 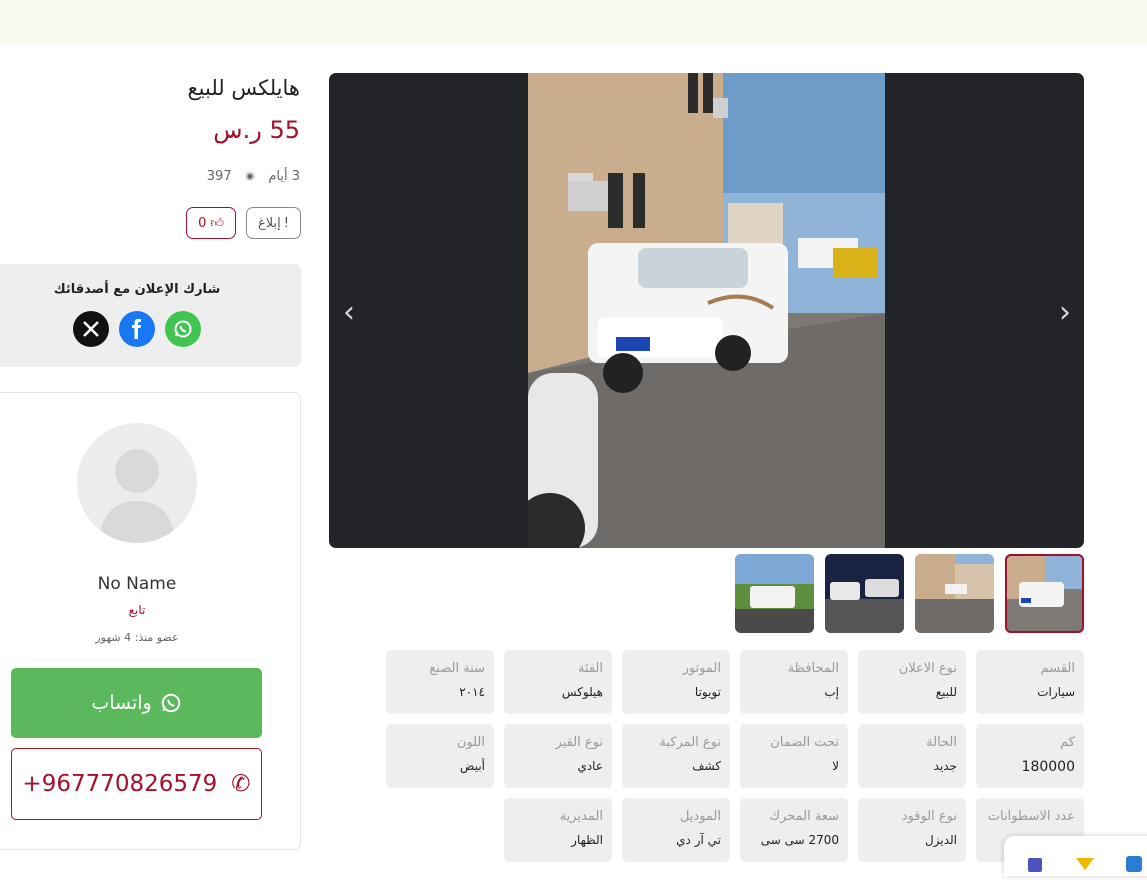 What do you see at coordinates (241, 784) in the screenshot?
I see `phone-icon: ✆` at bounding box center [241, 784].